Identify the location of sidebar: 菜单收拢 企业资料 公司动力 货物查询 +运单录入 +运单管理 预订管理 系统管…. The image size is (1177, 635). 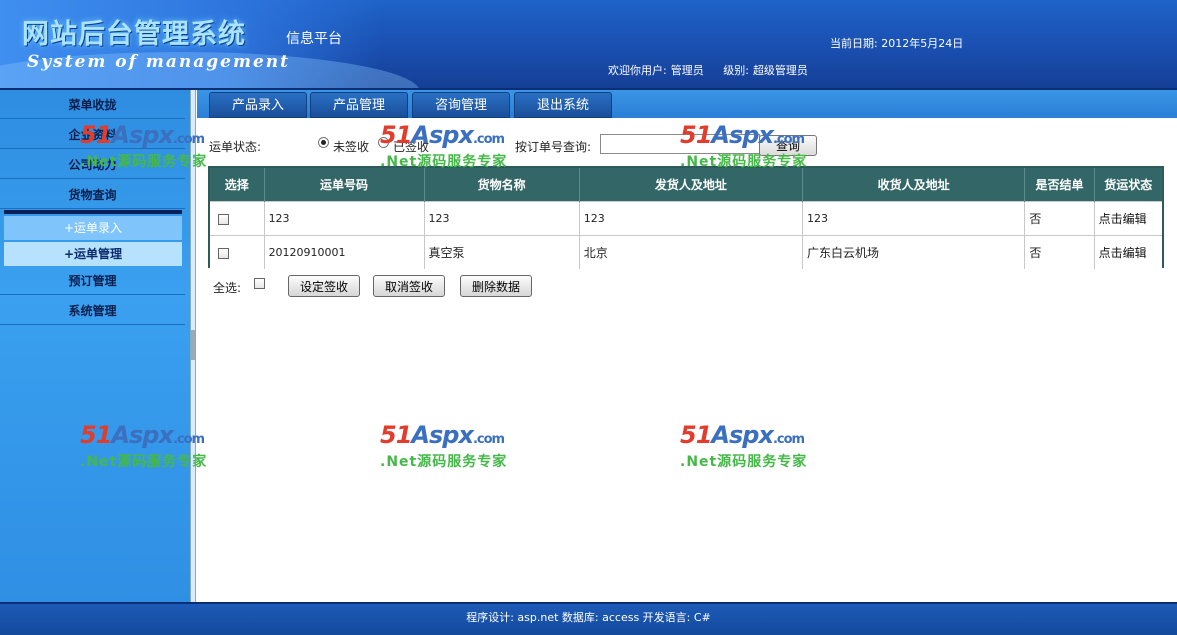
(95, 346).